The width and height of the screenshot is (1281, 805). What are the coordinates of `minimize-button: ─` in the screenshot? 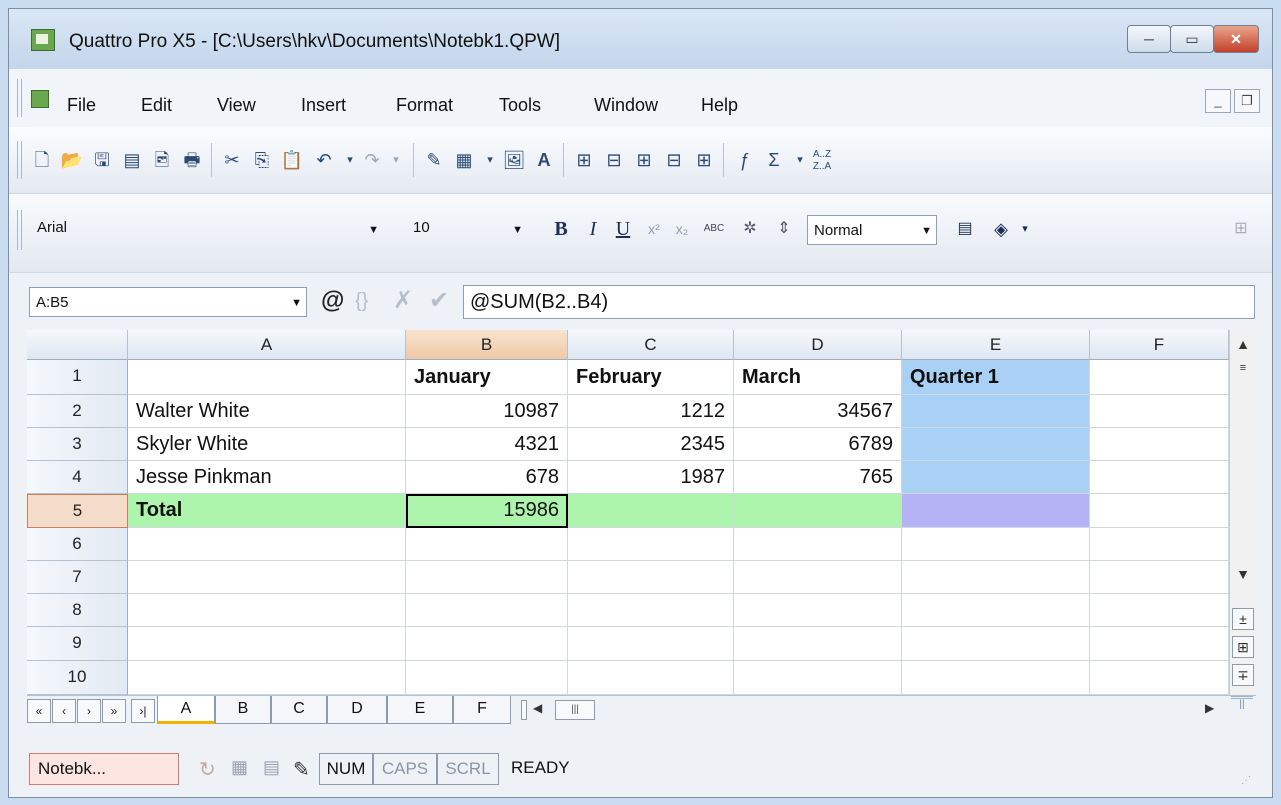 It's located at (1149, 39).